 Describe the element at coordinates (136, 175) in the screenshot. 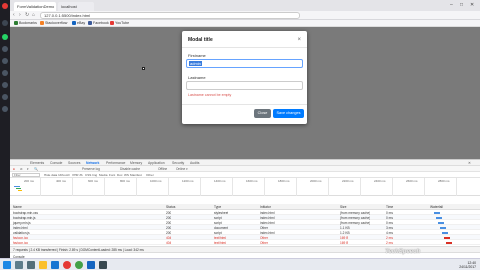

I see `filter-type-manifest: Manifest` at that location.